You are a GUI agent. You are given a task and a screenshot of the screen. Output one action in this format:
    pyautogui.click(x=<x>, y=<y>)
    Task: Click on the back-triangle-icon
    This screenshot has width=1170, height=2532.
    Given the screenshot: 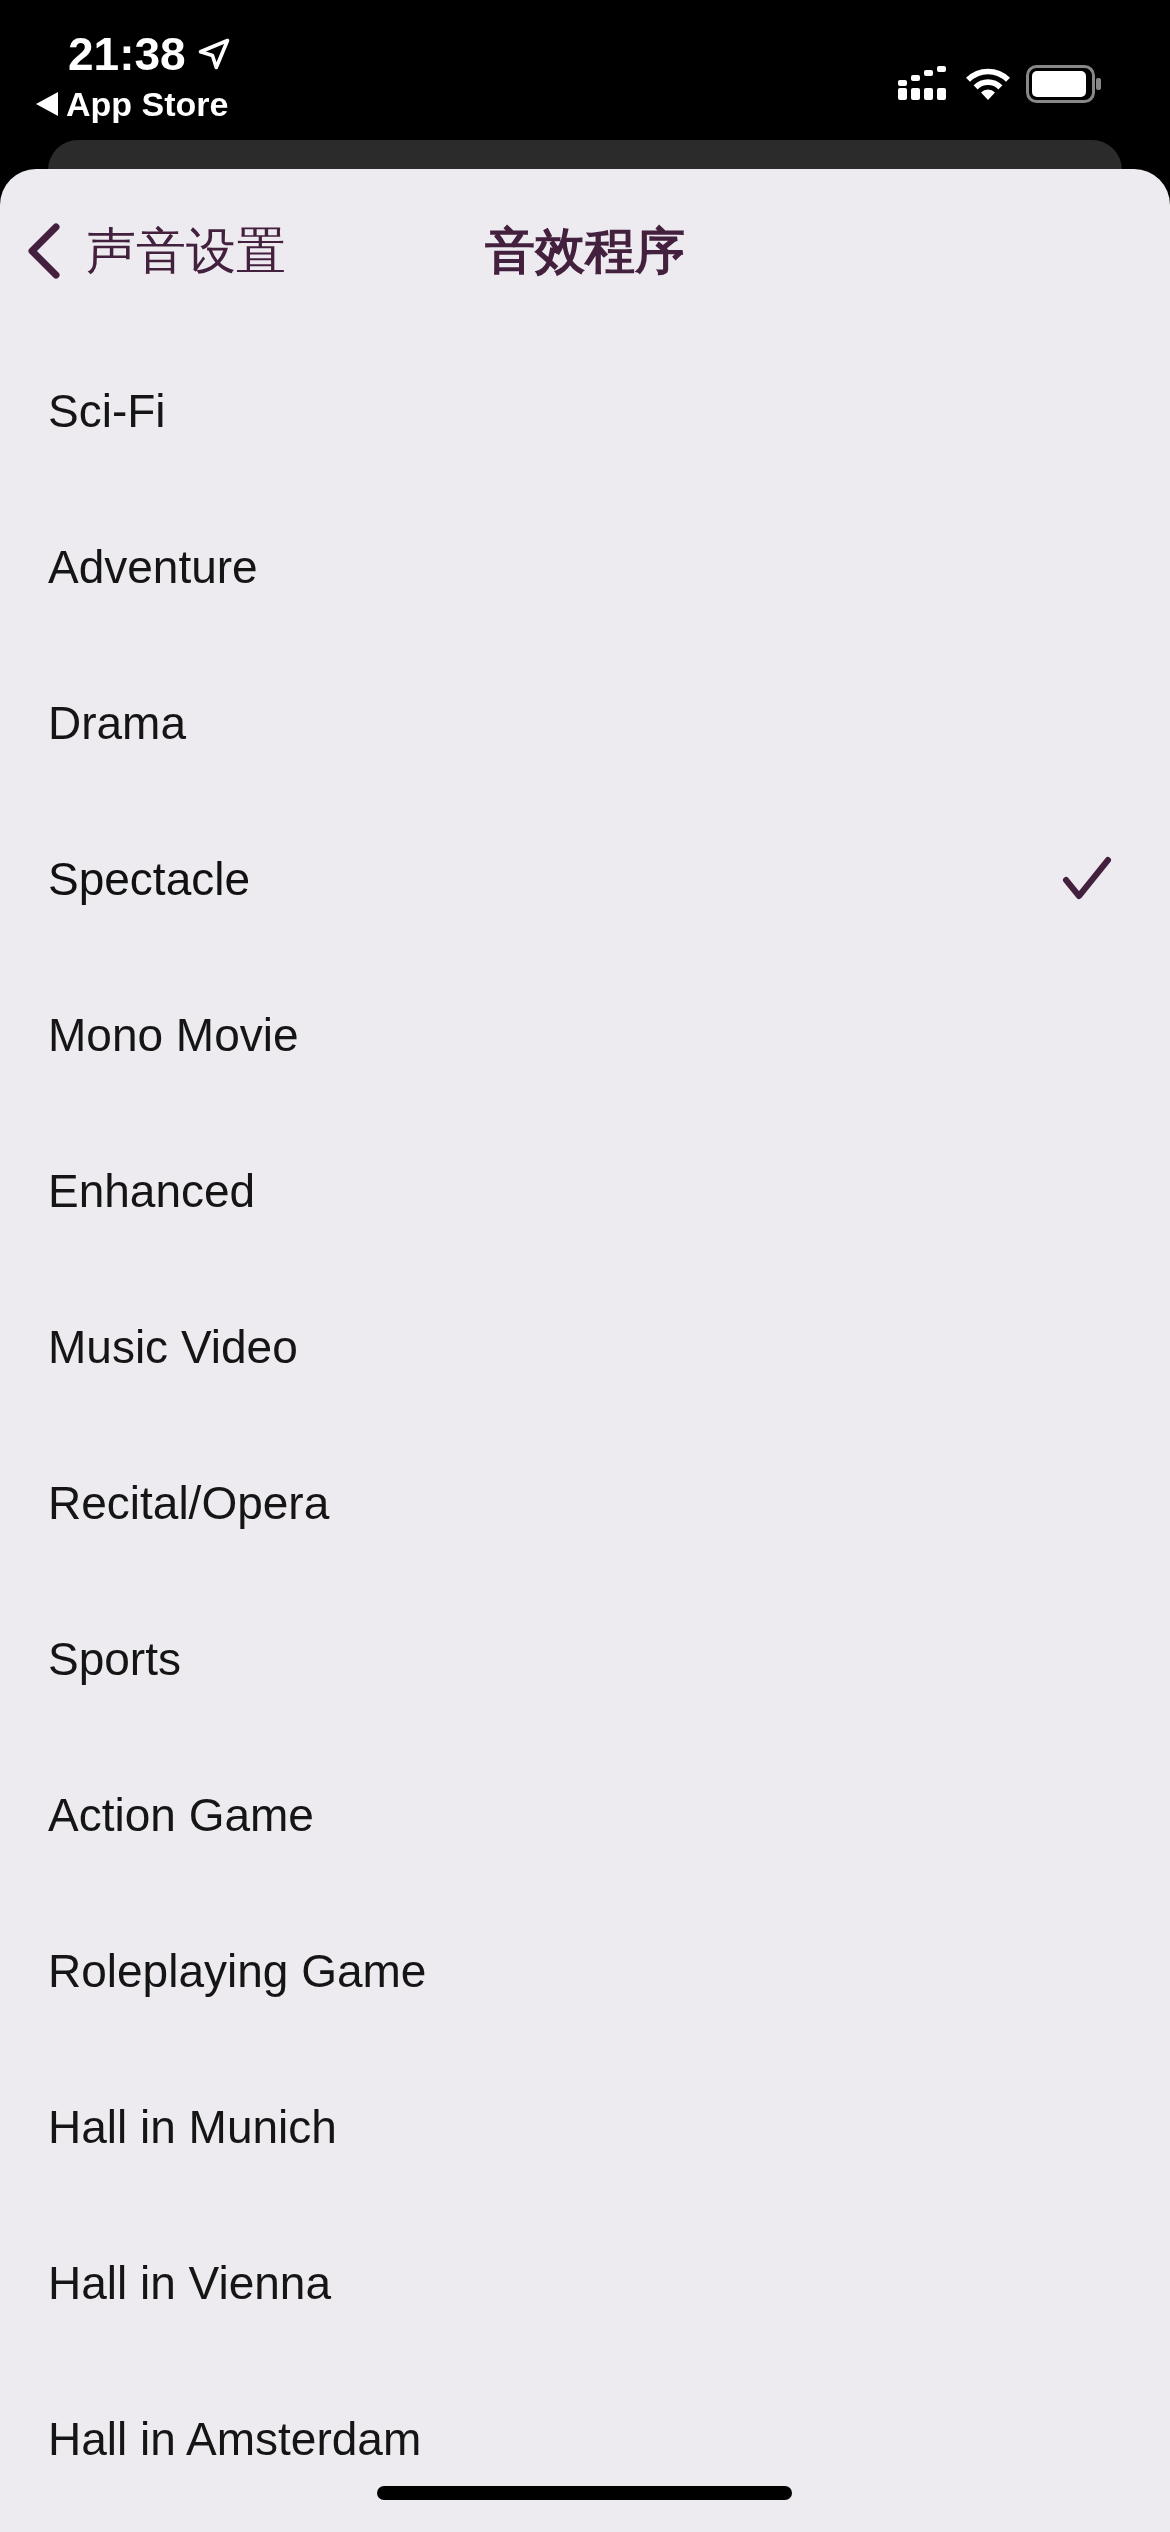 What is the action you would take?
    pyautogui.click(x=47, y=104)
    